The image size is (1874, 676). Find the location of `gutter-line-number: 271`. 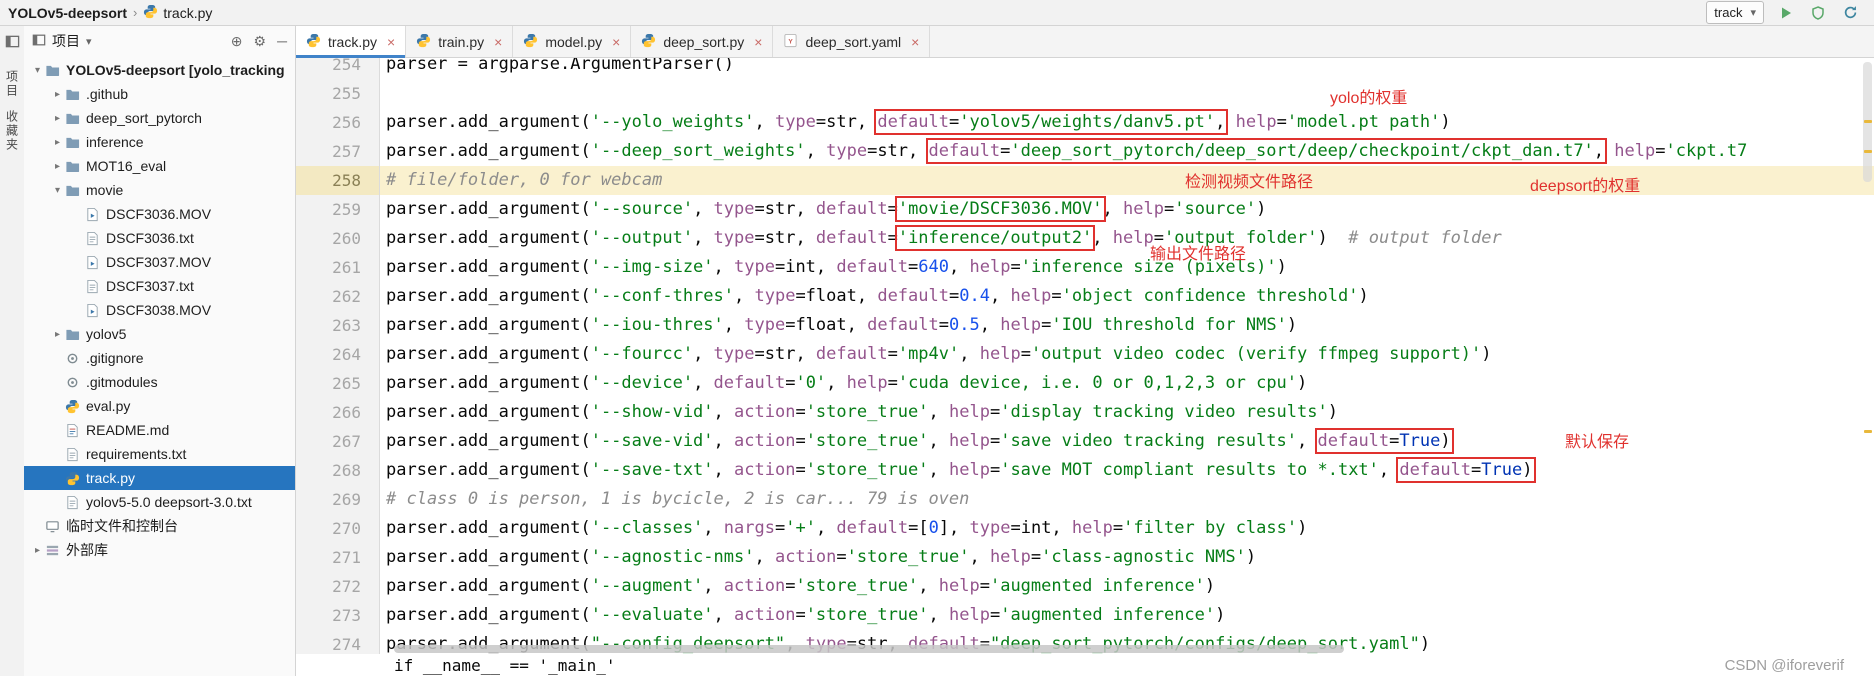

gutter-line-number: 271 is located at coordinates (338, 557).